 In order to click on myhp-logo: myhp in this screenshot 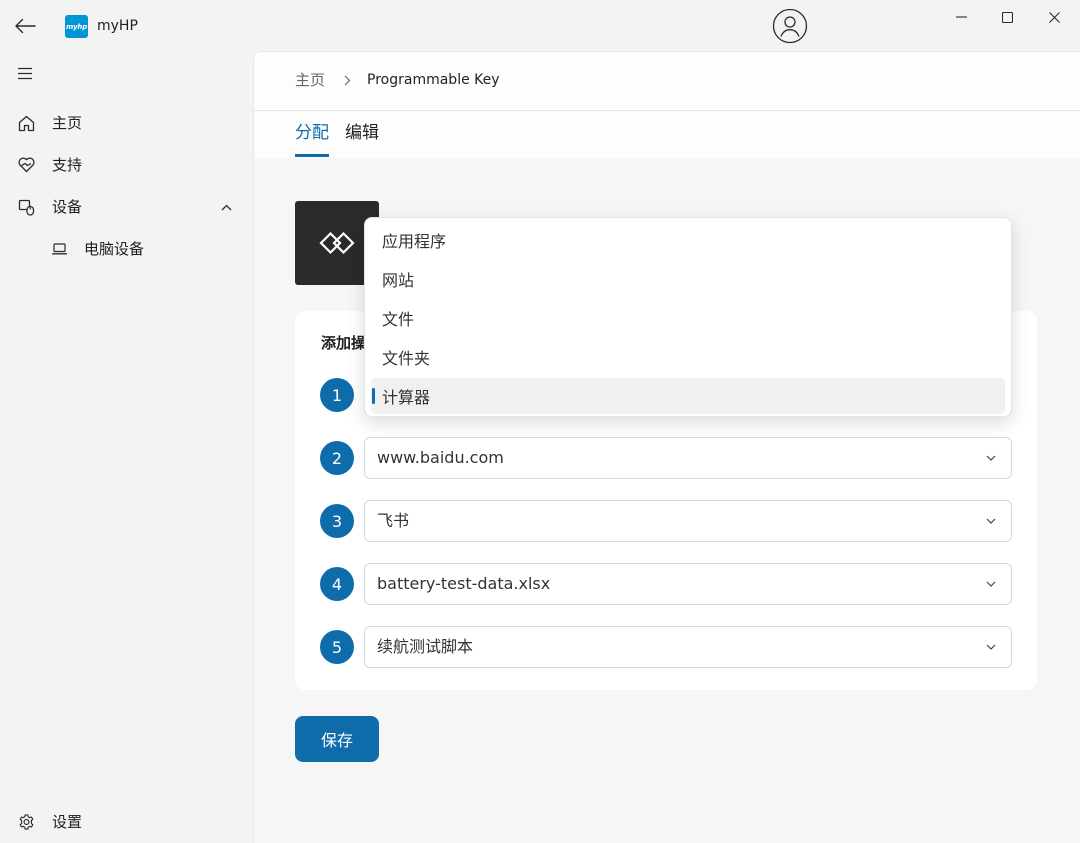, I will do `click(76, 26)`.